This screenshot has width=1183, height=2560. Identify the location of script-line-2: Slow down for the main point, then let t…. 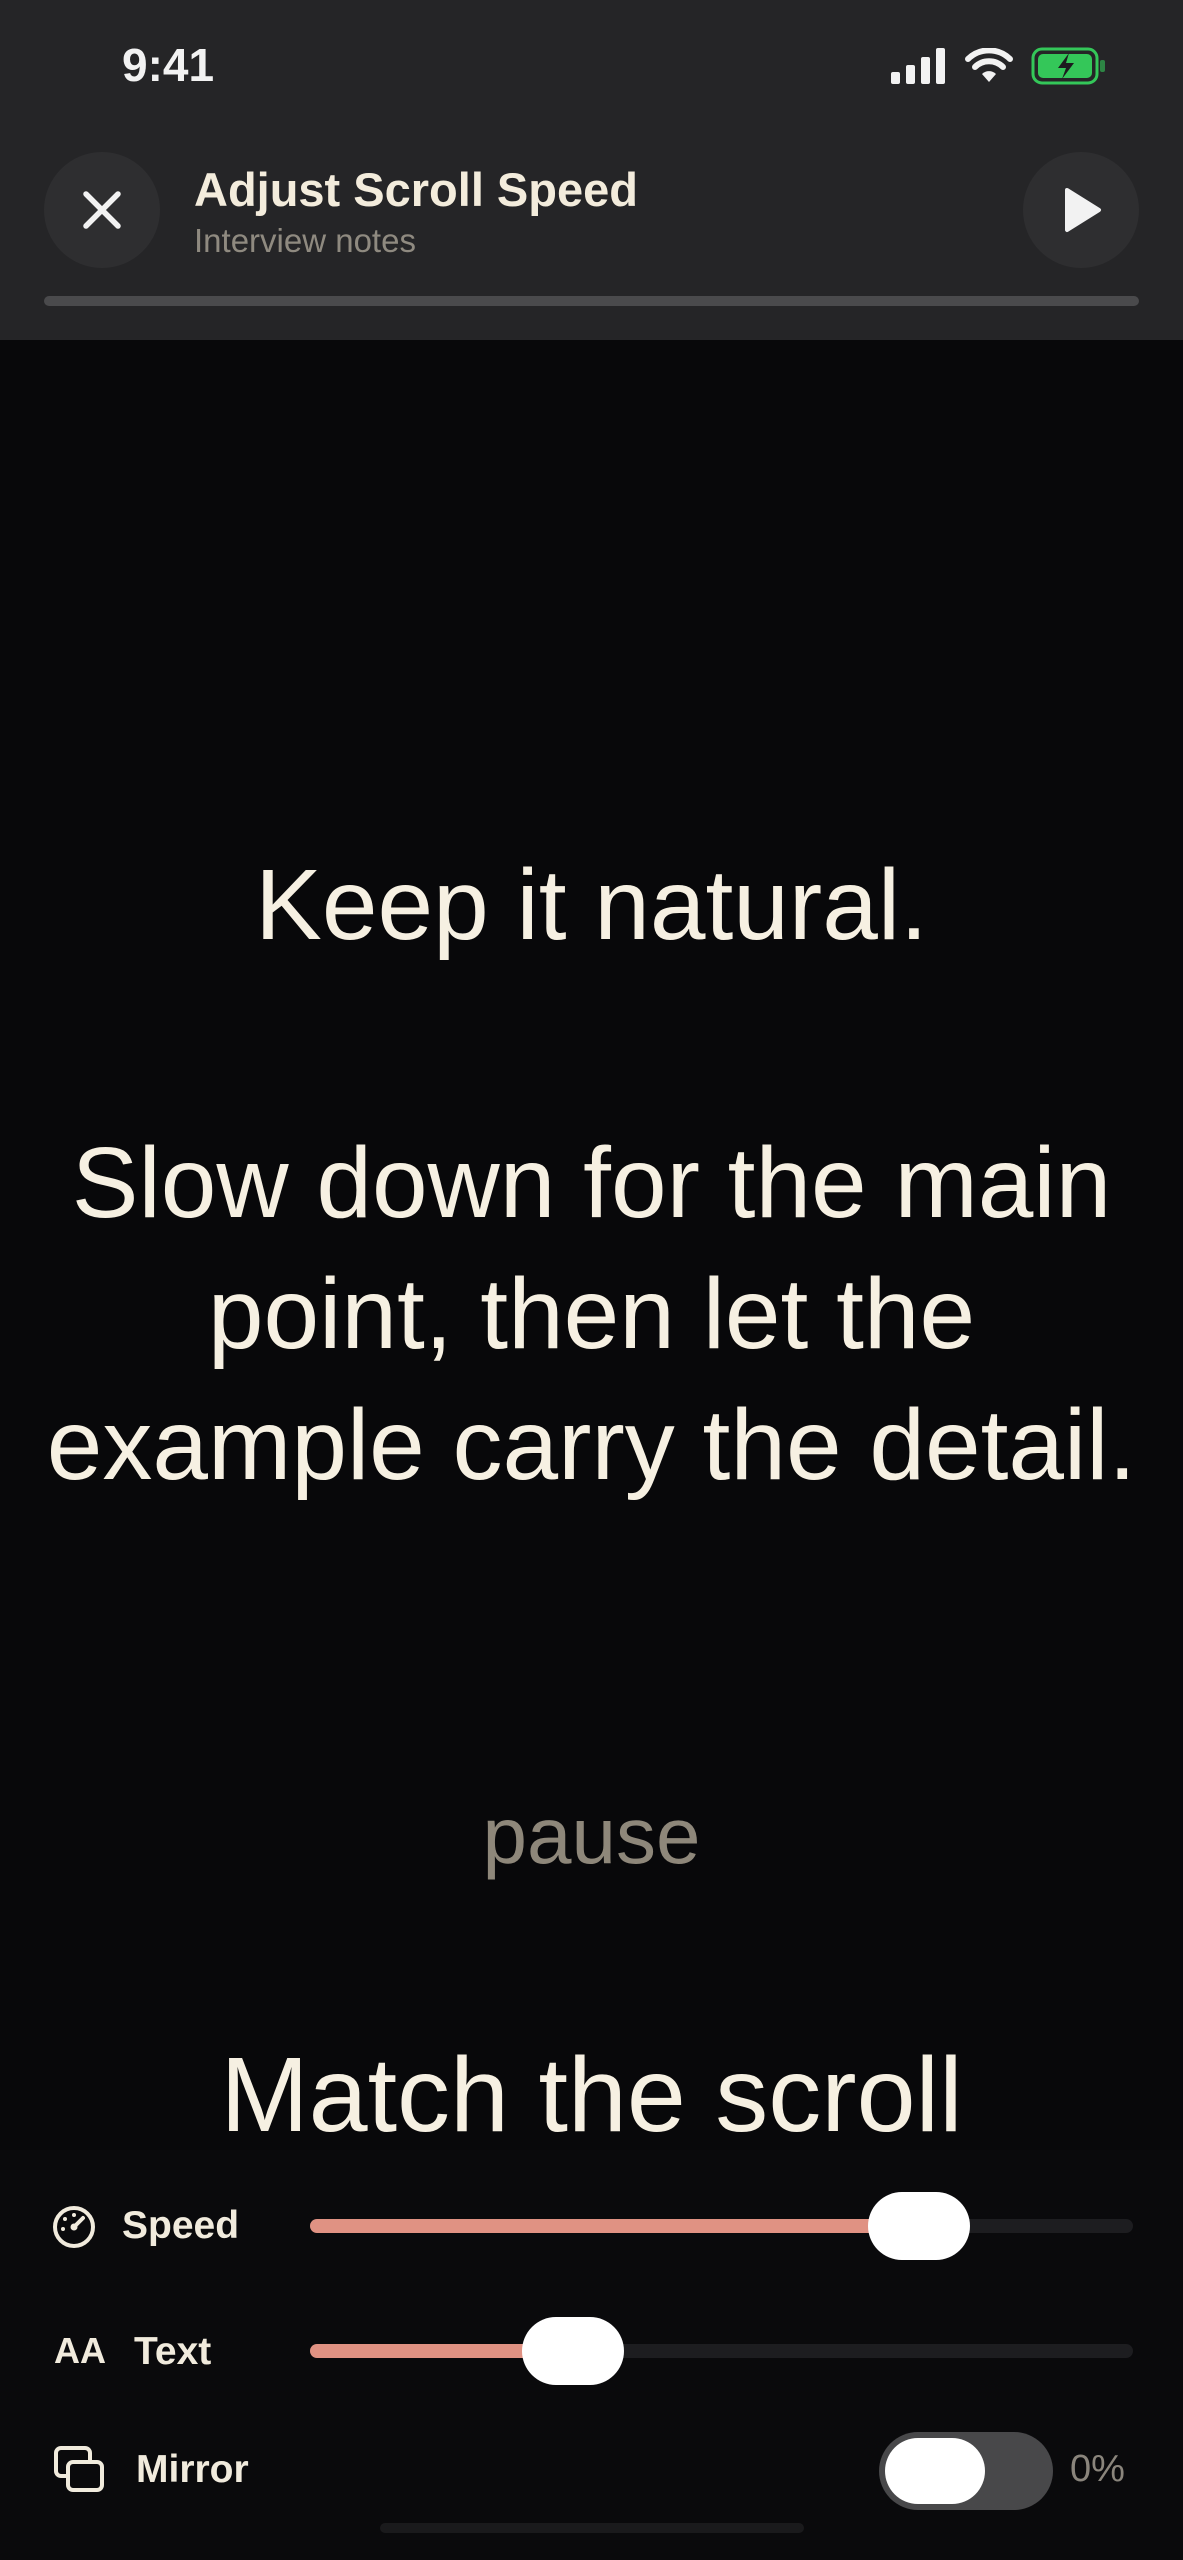
(591, 1314).